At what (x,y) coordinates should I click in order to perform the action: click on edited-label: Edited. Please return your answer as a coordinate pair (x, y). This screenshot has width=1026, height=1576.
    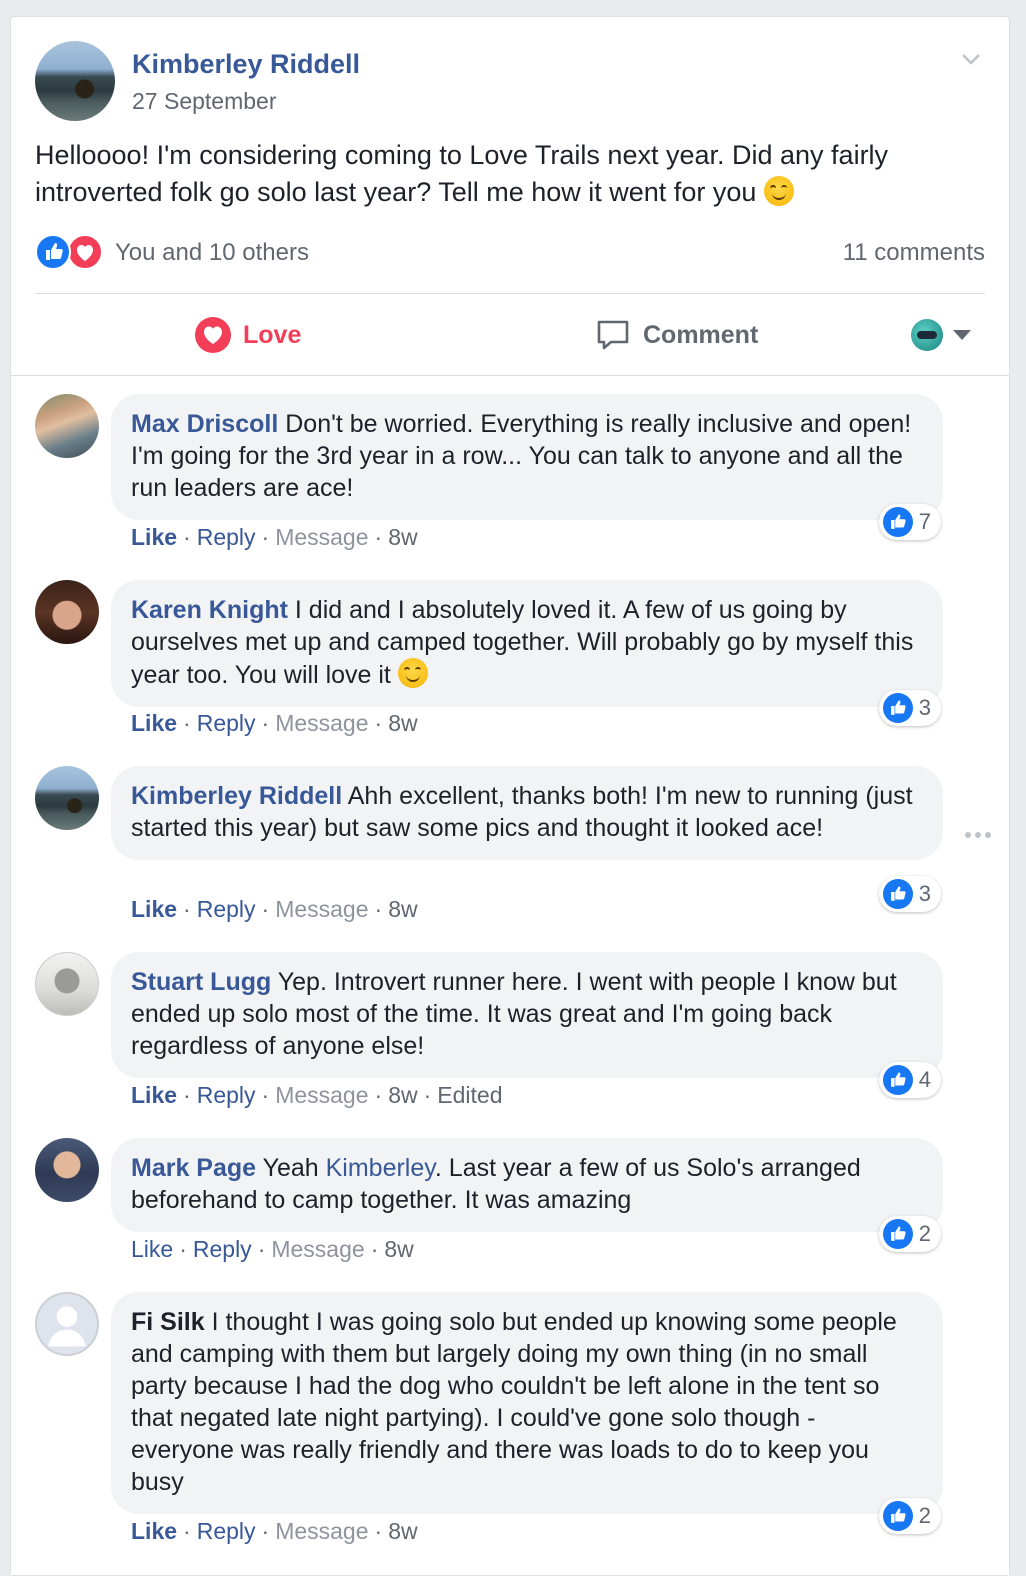
    Looking at the image, I should click on (469, 1095).